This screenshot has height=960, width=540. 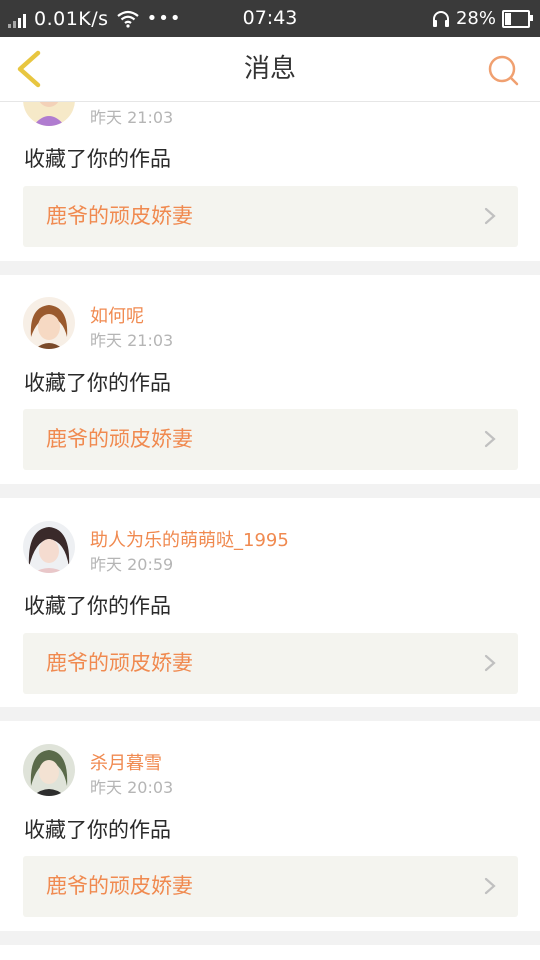 What do you see at coordinates (475, 18) in the screenshot?
I see `battery-percent: 28%` at bounding box center [475, 18].